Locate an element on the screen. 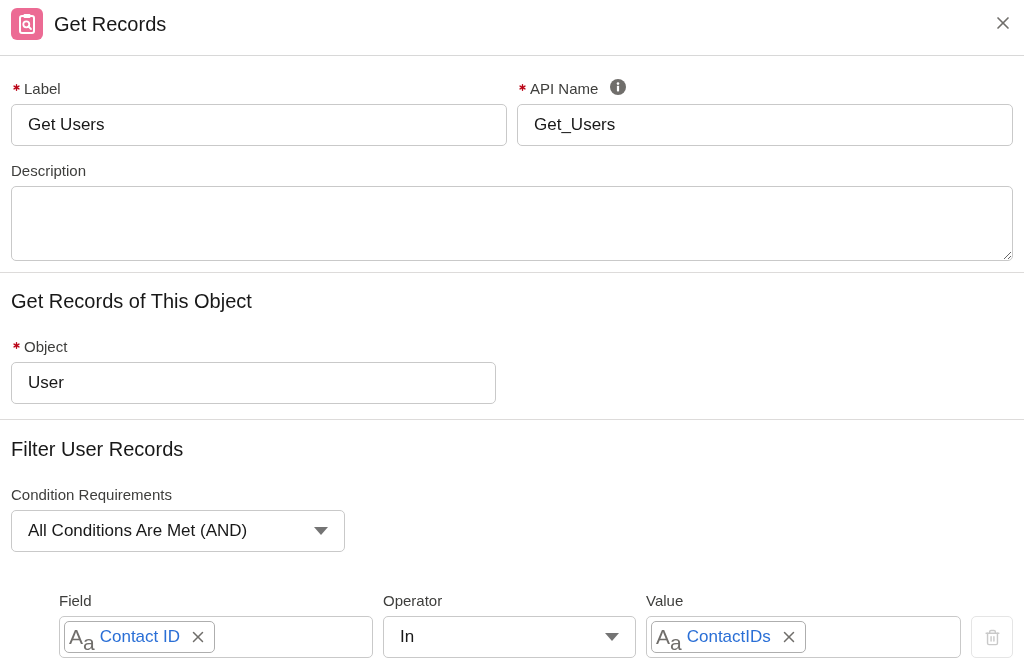 The image size is (1024, 666). field-label: Object is located at coordinates (46, 347).